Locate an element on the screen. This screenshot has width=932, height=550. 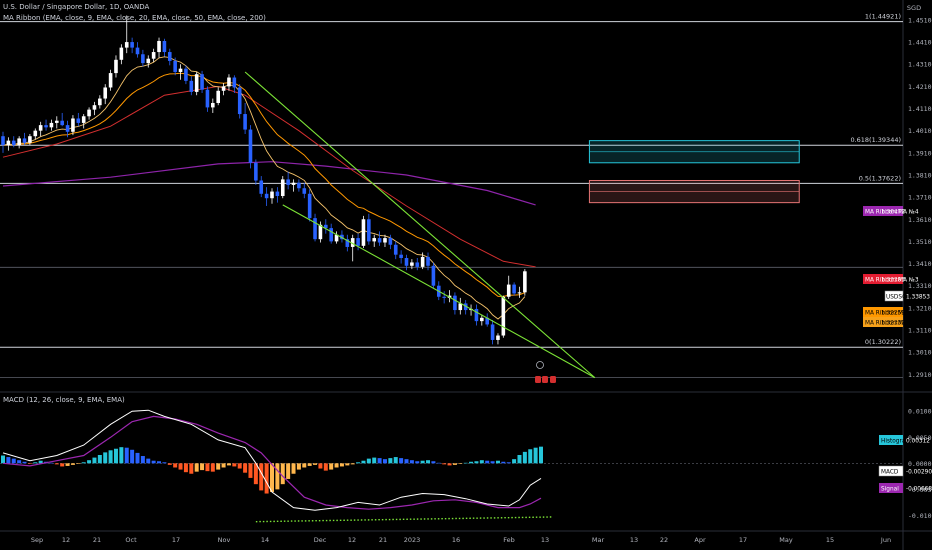
signal-label: Signal is located at coordinates (890, 490).